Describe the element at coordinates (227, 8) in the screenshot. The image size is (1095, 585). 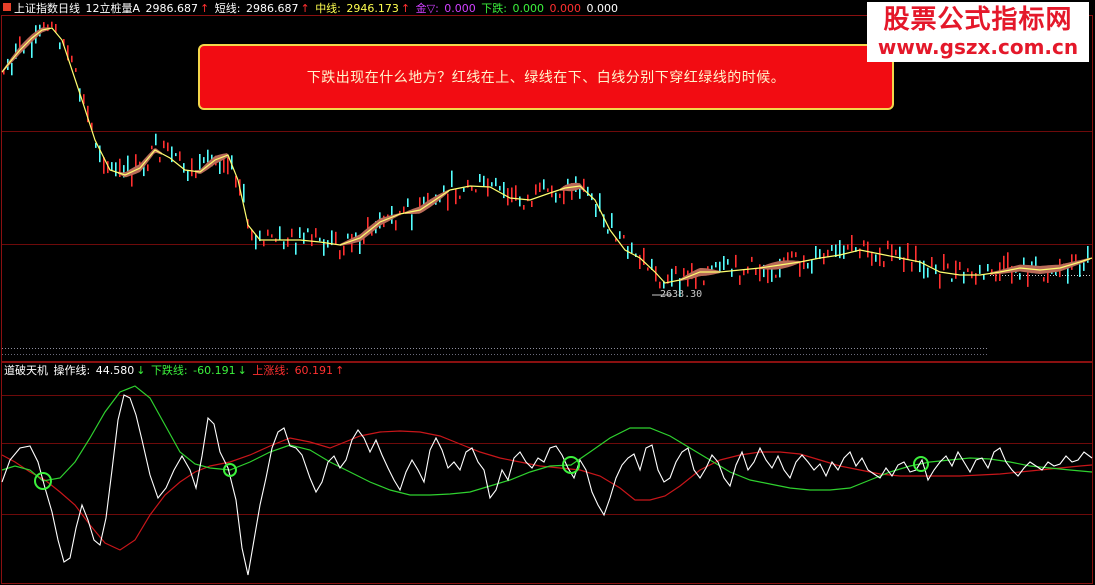
I see `short-label: 短线:` at that location.